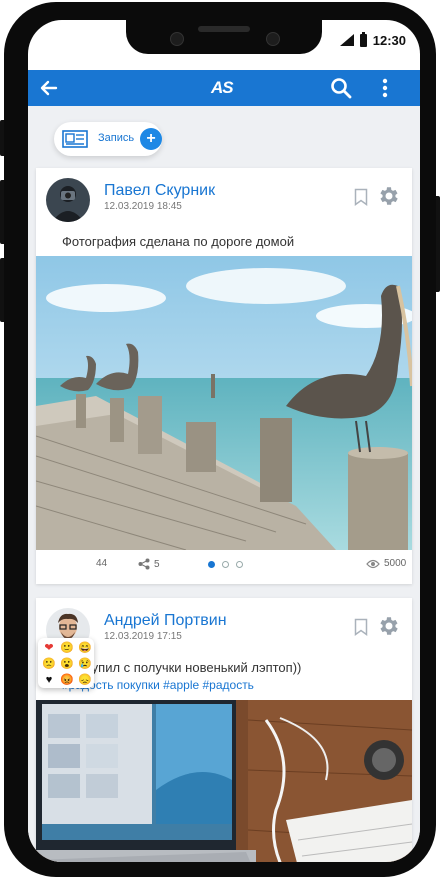 This screenshot has height=879, width=440. I want to click on app-bar: AS, so click(224, 88).